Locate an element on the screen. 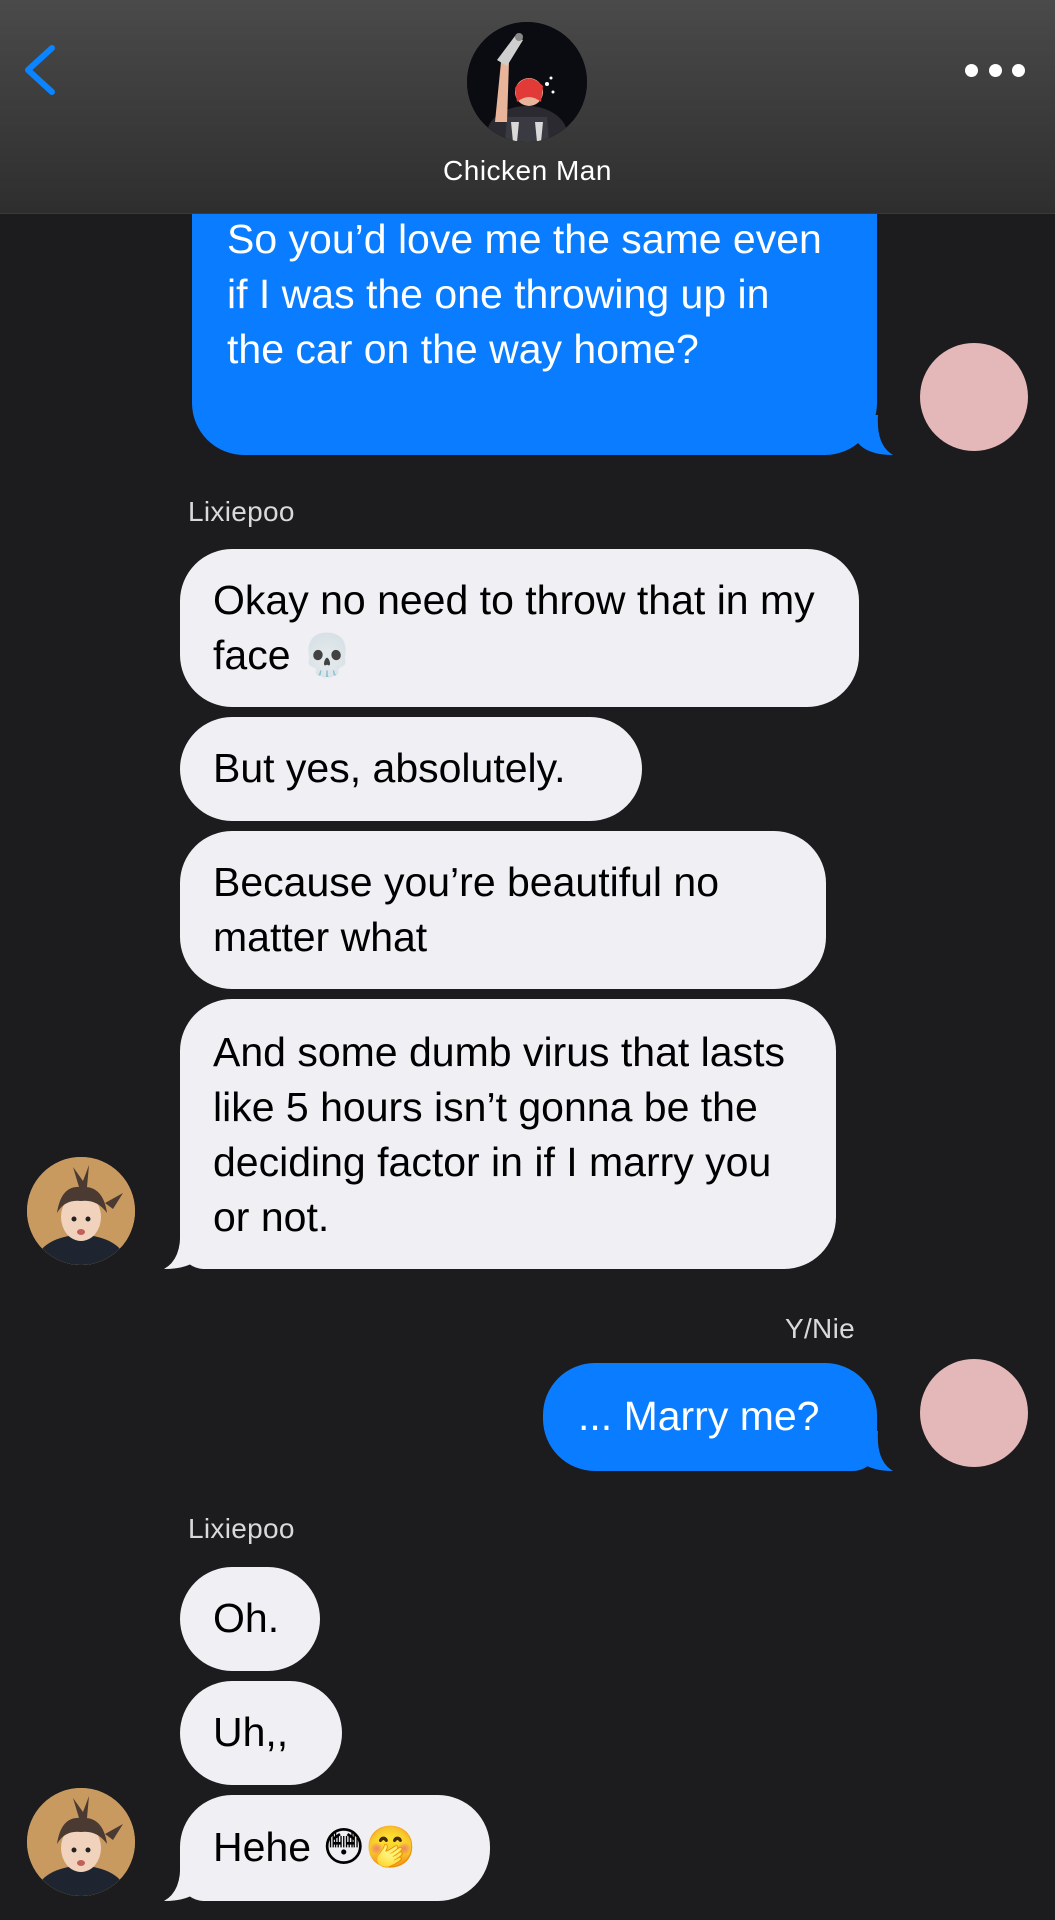 The image size is (1055, 1920). message-bubble-incoming: Okay no need to throw that in my face 💀 is located at coordinates (519, 628).